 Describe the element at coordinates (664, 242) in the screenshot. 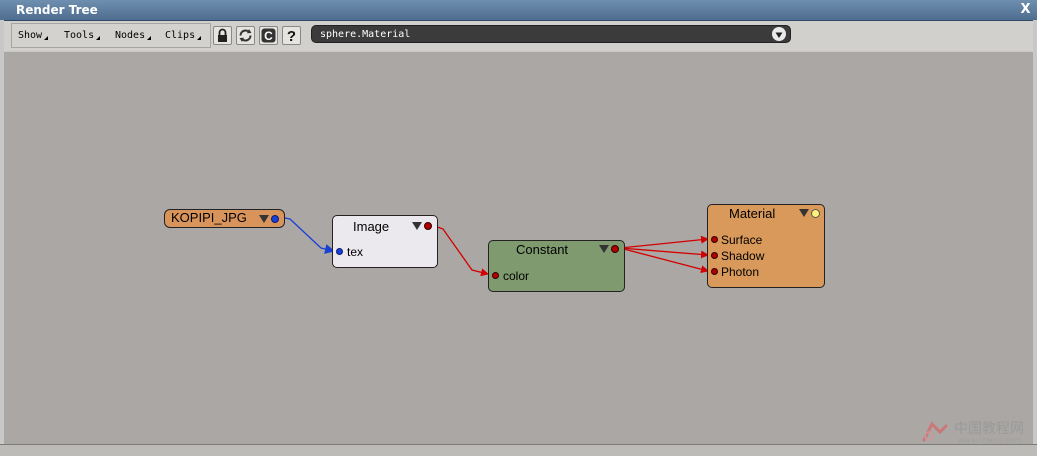

I see `wire-constant-to-material-surface` at that location.